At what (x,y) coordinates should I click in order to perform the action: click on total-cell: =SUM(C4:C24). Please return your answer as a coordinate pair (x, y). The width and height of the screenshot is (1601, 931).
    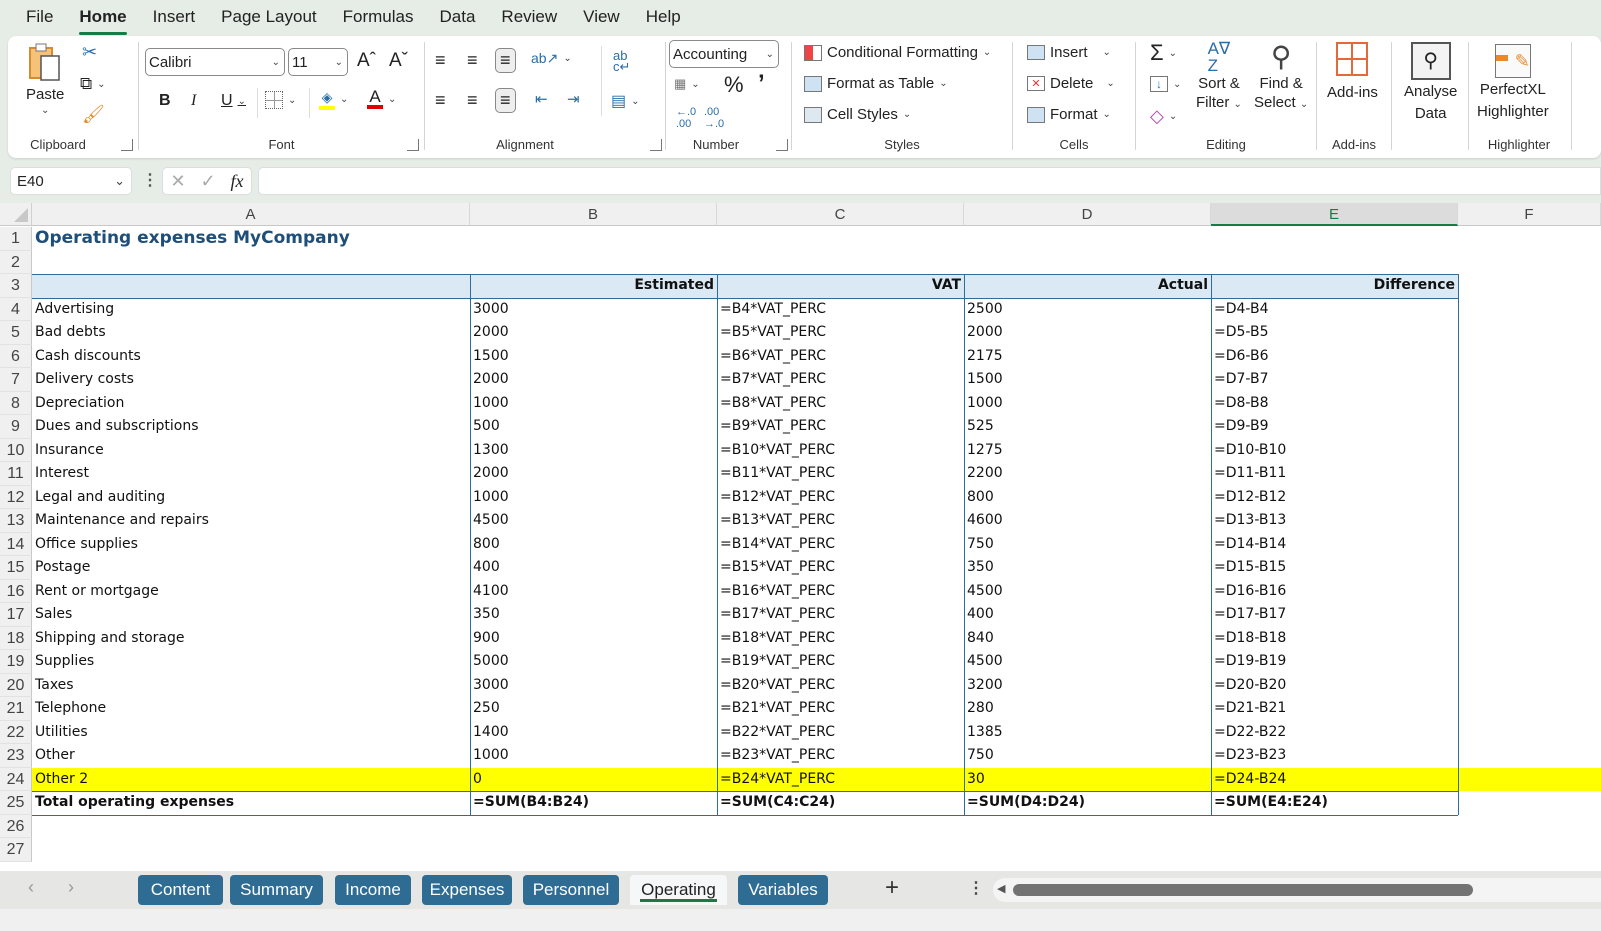
    Looking at the image, I should click on (840, 803).